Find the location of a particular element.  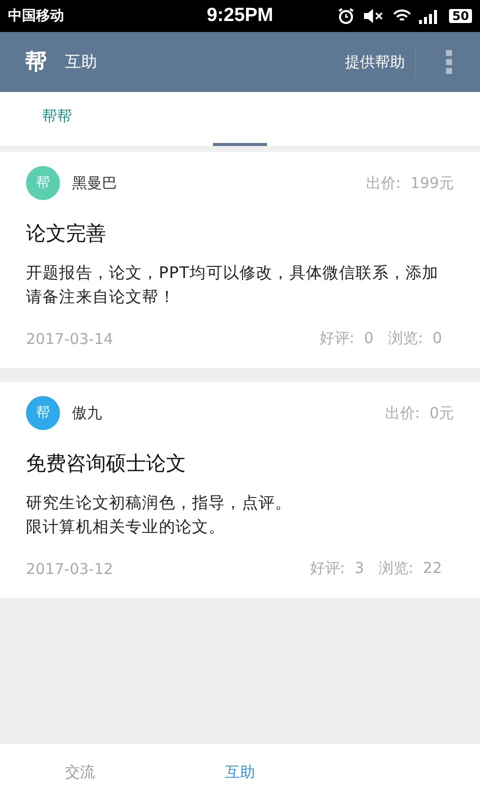

nav-tab: 互助 is located at coordinates (240, 772).